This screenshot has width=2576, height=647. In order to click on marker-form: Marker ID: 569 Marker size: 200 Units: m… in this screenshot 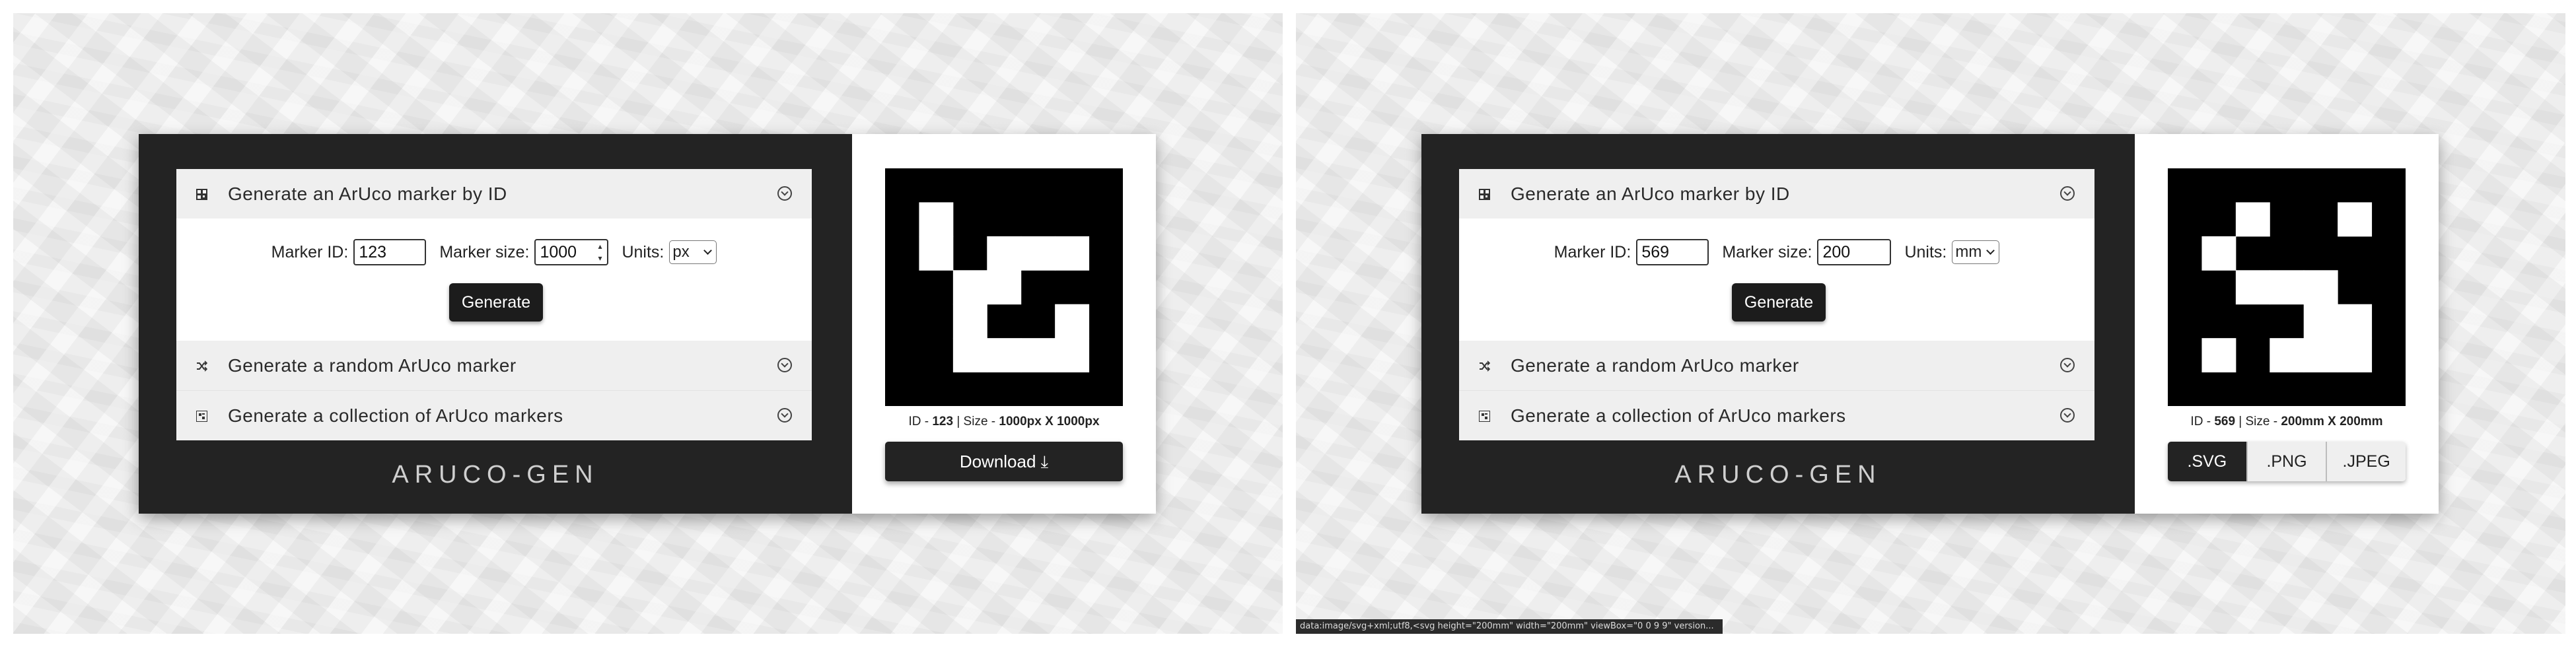, I will do `click(1777, 252)`.